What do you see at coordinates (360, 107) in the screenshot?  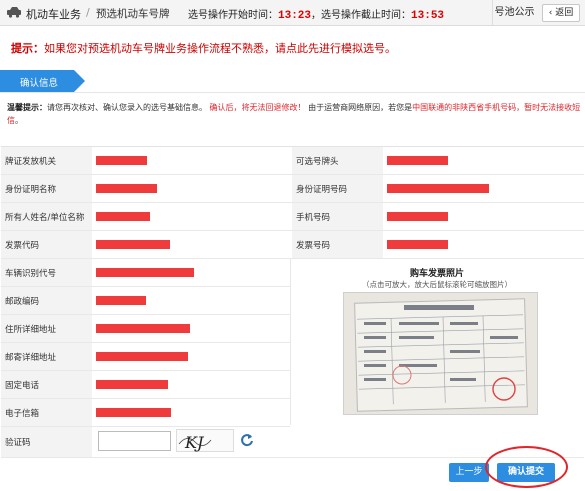 I see `reminder-text-2: 由于运营商网络原因，若您是` at bounding box center [360, 107].